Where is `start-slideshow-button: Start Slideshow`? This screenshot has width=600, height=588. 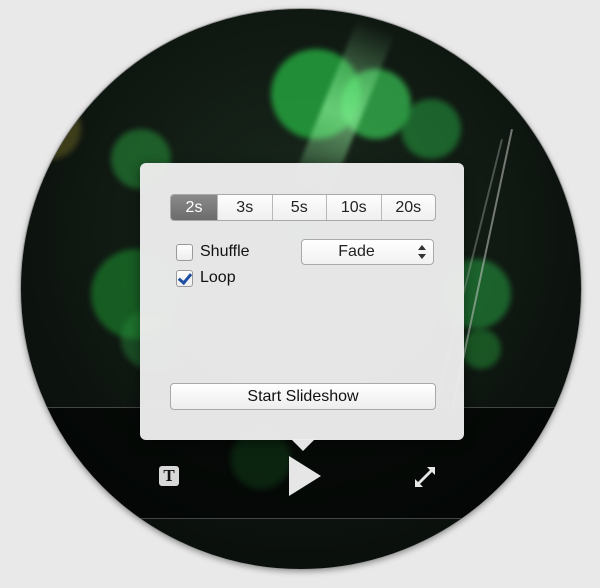
start-slideshow-button: Start Slideshow is located at coordinates (303, 396).